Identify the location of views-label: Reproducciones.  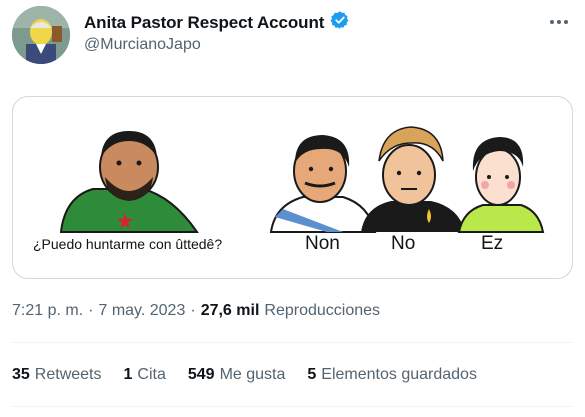
(322, 310).